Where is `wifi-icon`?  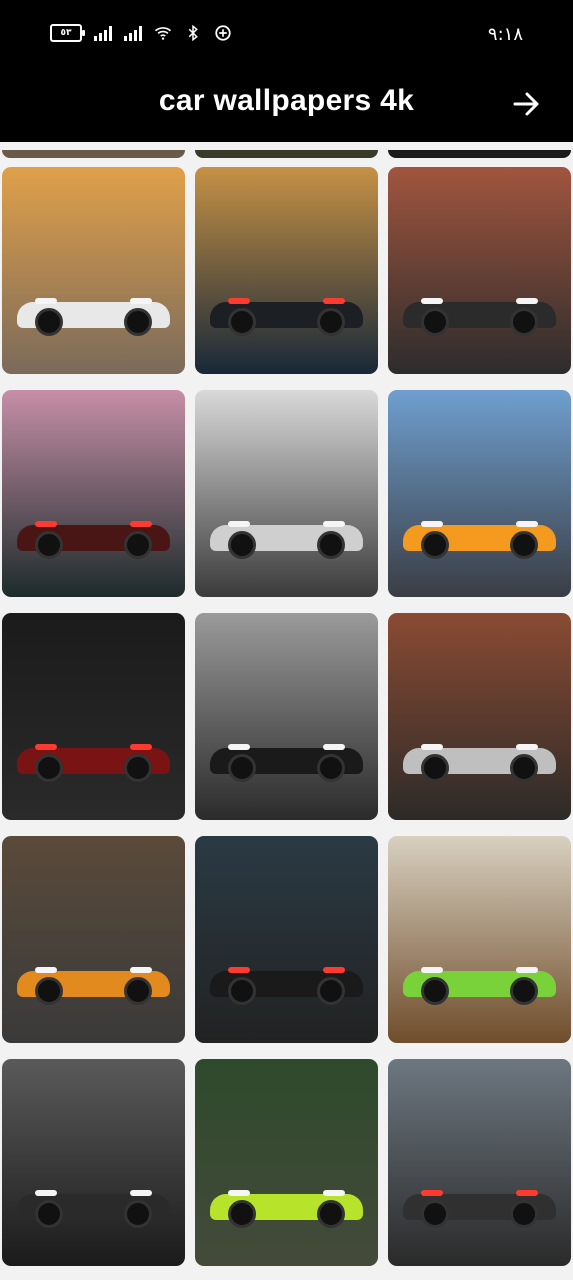
wifi-icon is located at coordinates (163, 33).